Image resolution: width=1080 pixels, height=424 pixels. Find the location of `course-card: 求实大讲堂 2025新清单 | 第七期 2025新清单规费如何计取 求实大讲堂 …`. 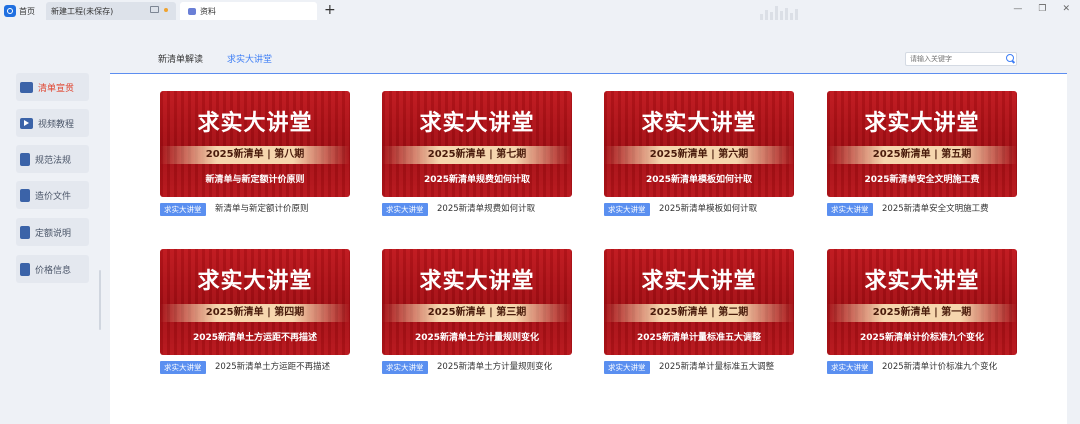

course-card: 求实大讲堂 2025新清单 | 第七期 2025新清单规费如何计取 求实大讲堂 … is located at coordinates (477, 156).